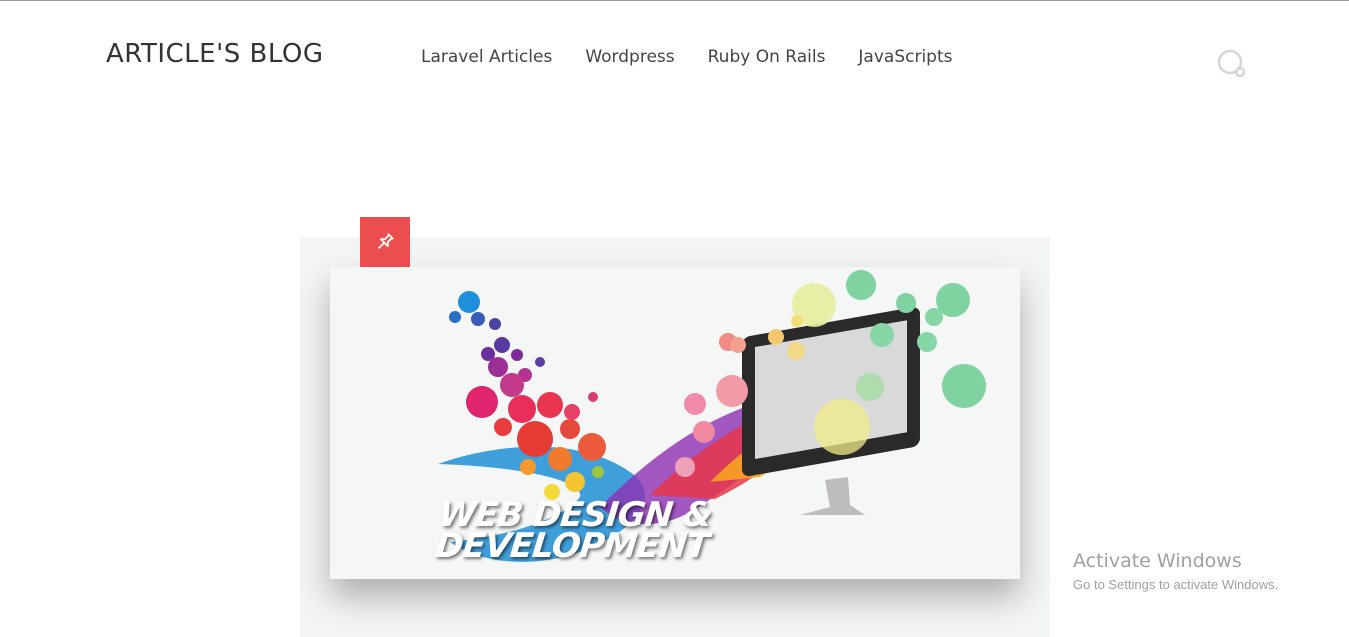 The width and height of the screenshot is (1349, 637). What do you see at coordinates (215, 54) in the screenshot?
I see `site-title: ARTICLE'S BLOG` at bounding box center [215, 54].